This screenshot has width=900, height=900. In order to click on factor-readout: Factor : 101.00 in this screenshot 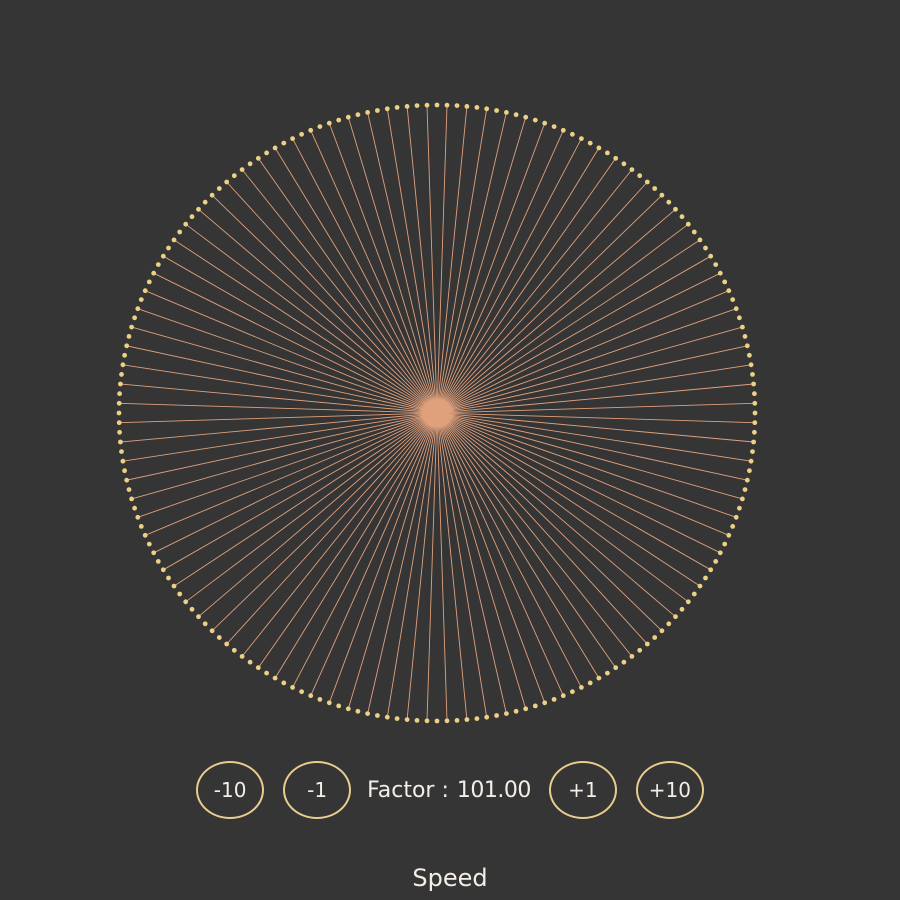, I will do `click(449, 790)`.